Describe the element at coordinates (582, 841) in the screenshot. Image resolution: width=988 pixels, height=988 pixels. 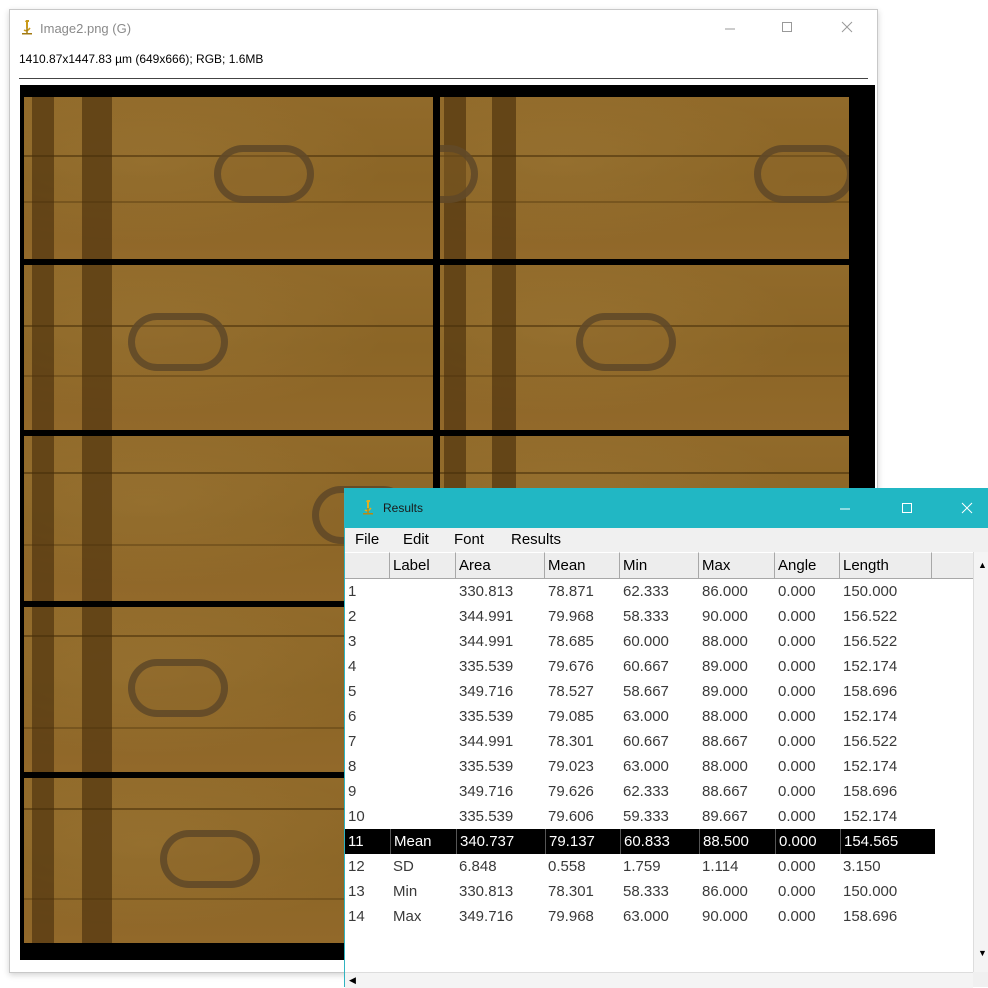
I see `cell-mean: 79.137` at that location.